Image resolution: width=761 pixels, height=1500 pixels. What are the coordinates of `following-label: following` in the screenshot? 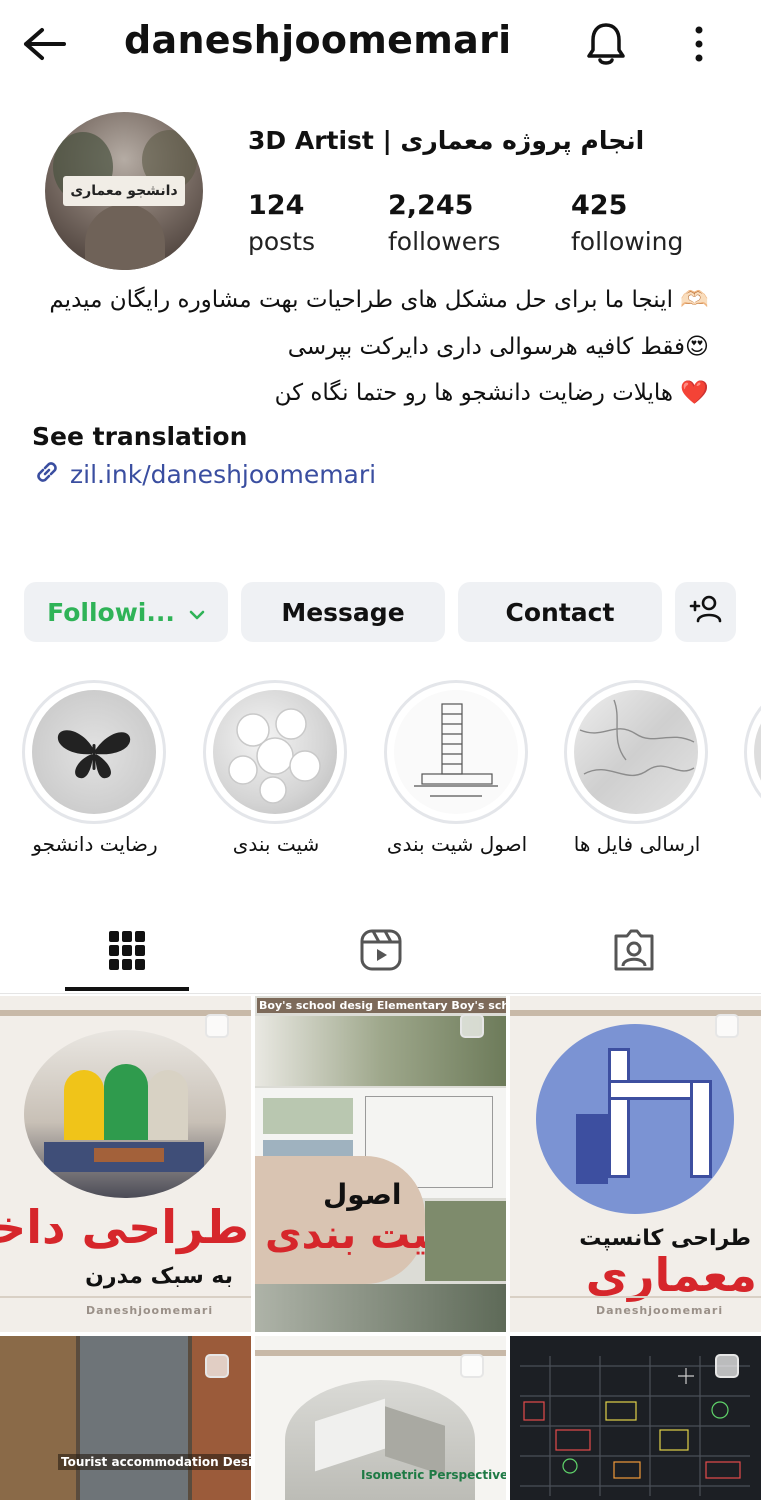 It's located at (627, 241).